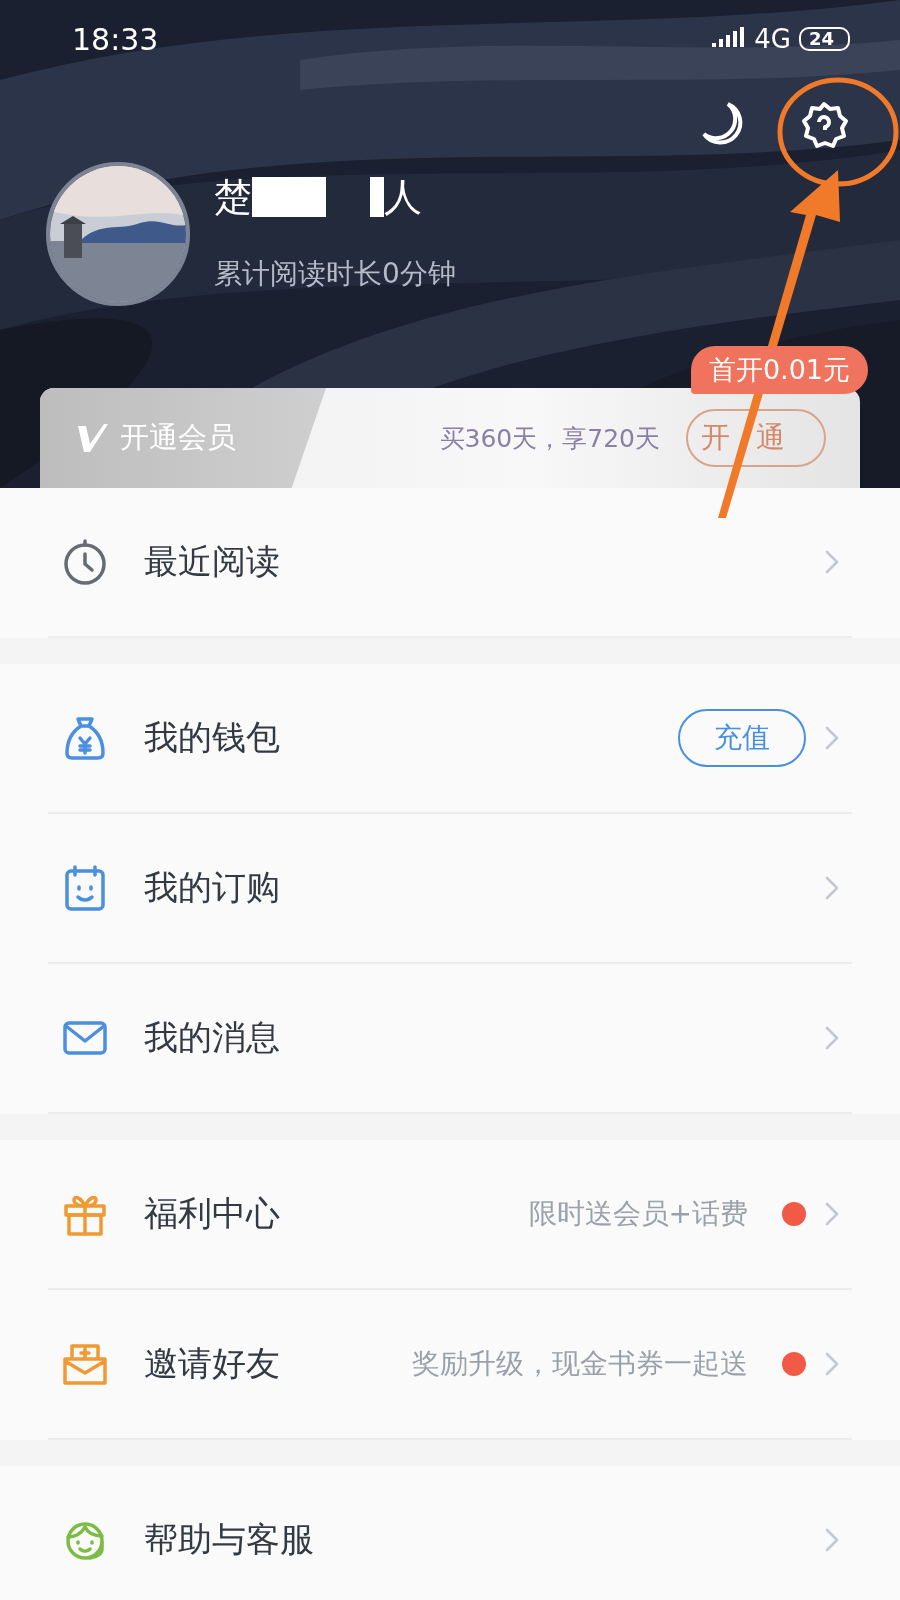 Image resolution: width=900 pixels, height=1600 pixels. Describe the element at coordinates (450, 889) in the screenshot. I see `menu-item: 我的订购` at that location.